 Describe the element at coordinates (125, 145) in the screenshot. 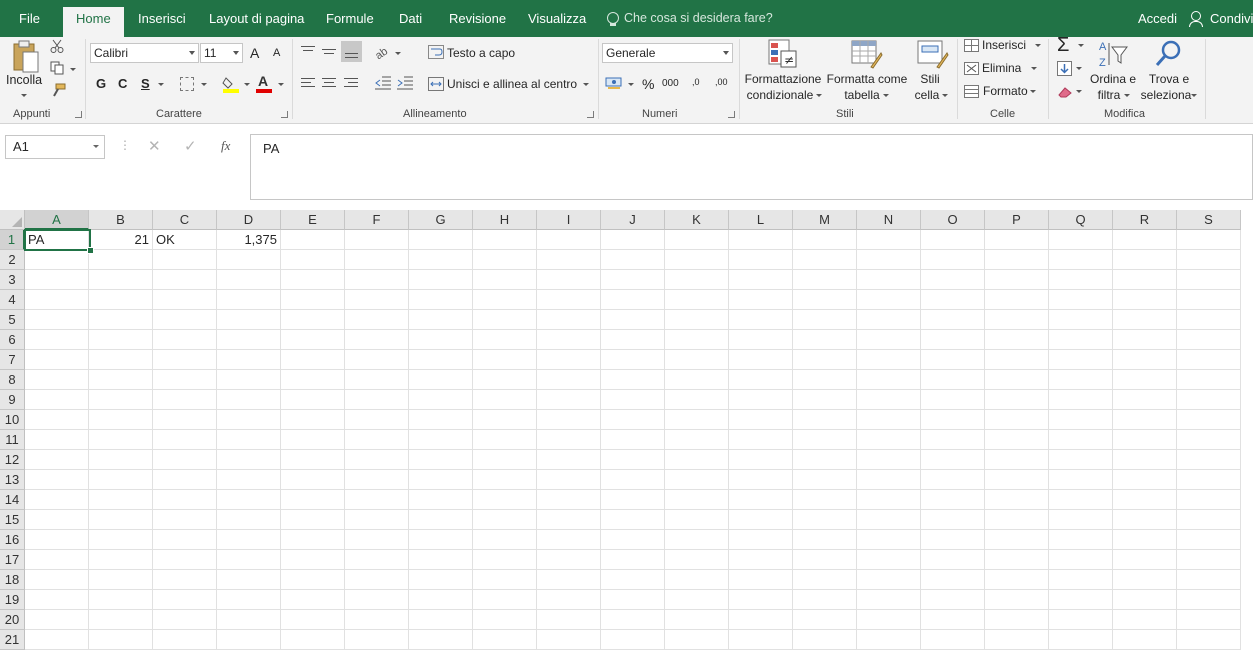

I see `drag-handle-icon: ⋮` at that location.